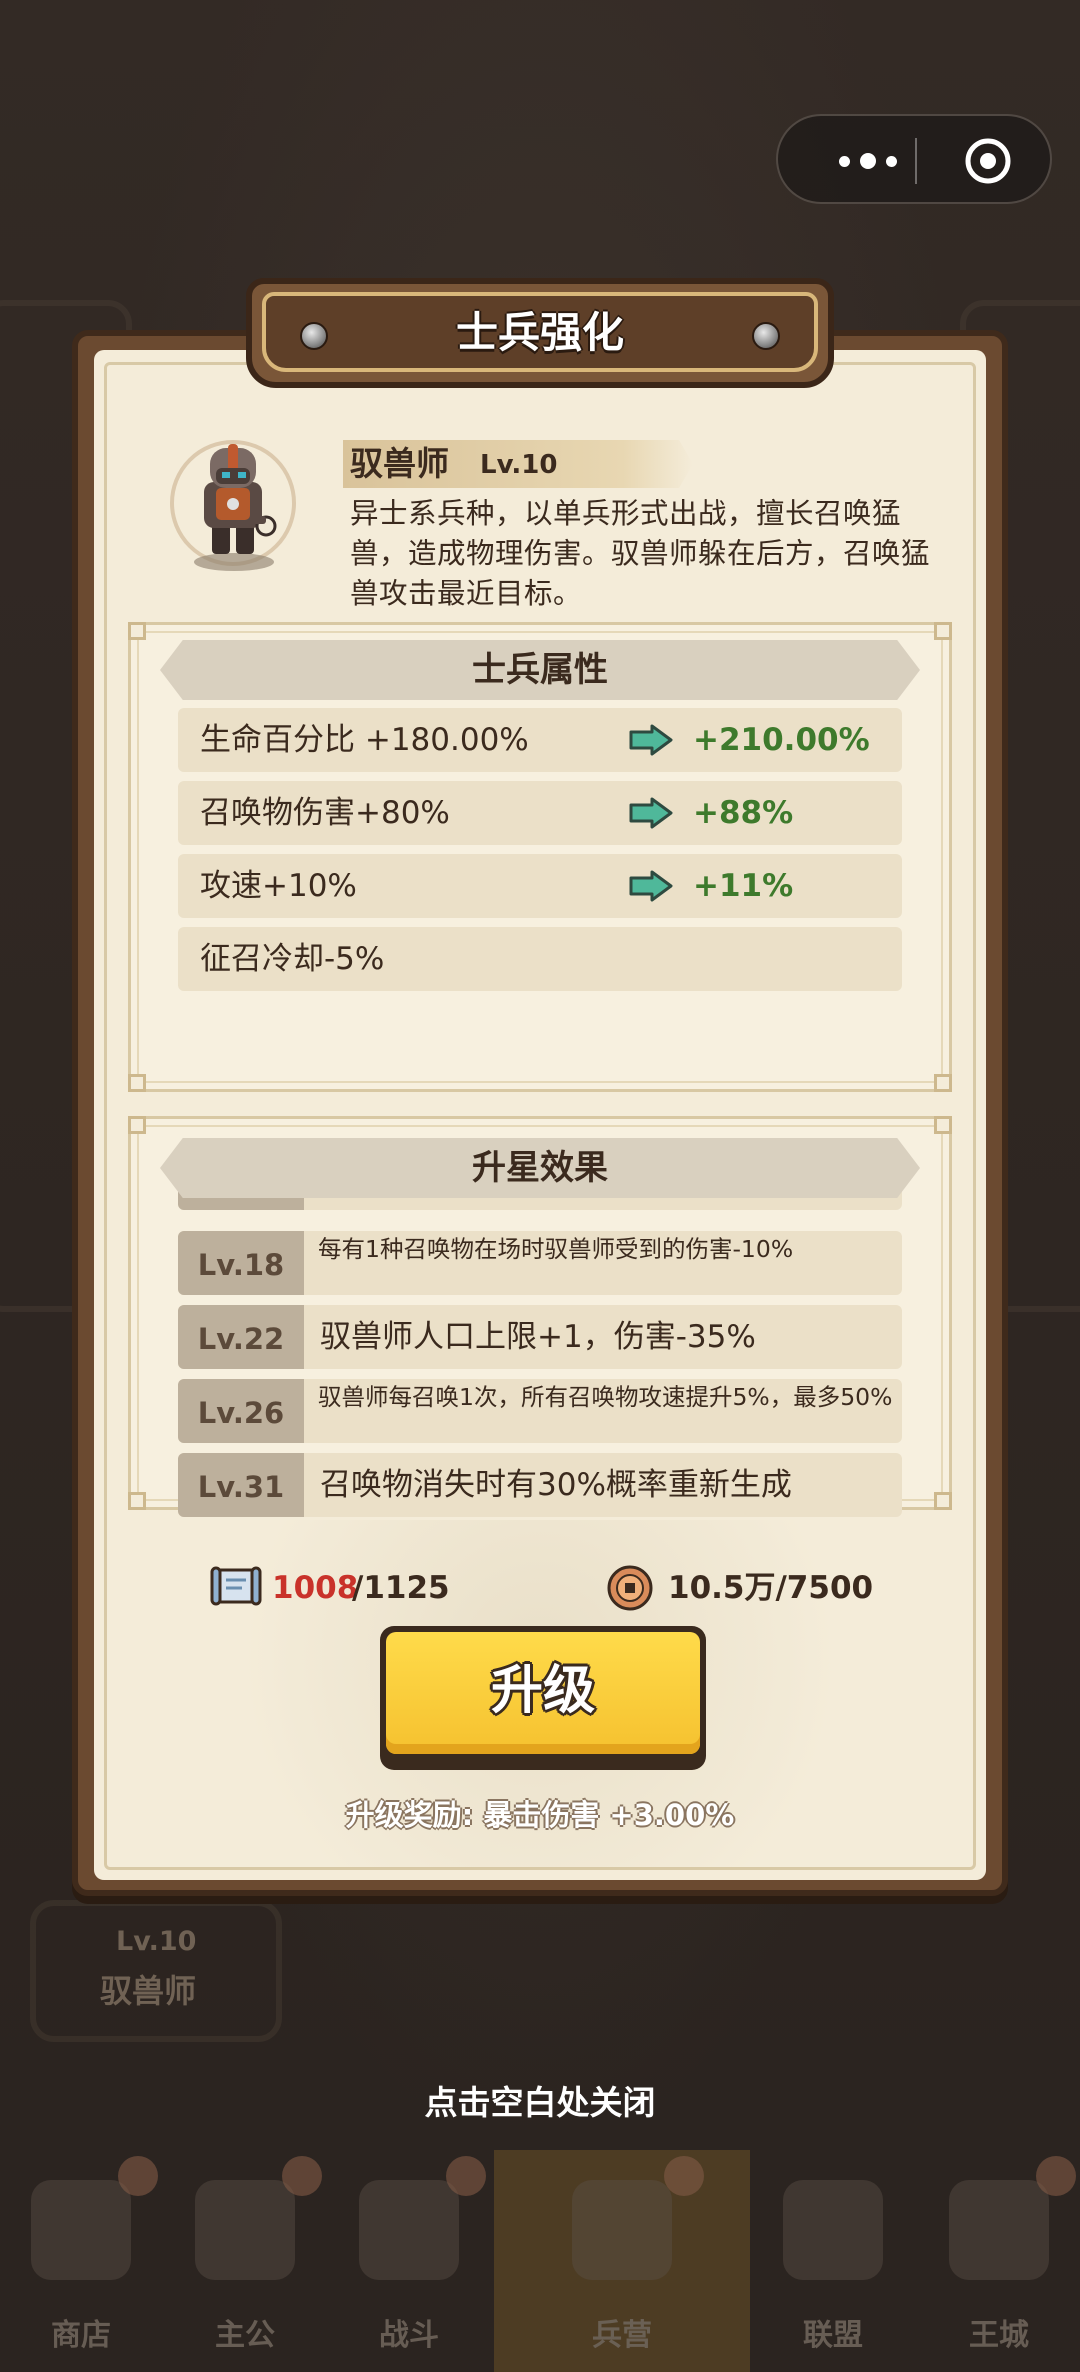  I want to click on royal-city-icon, so click(999, 2230).